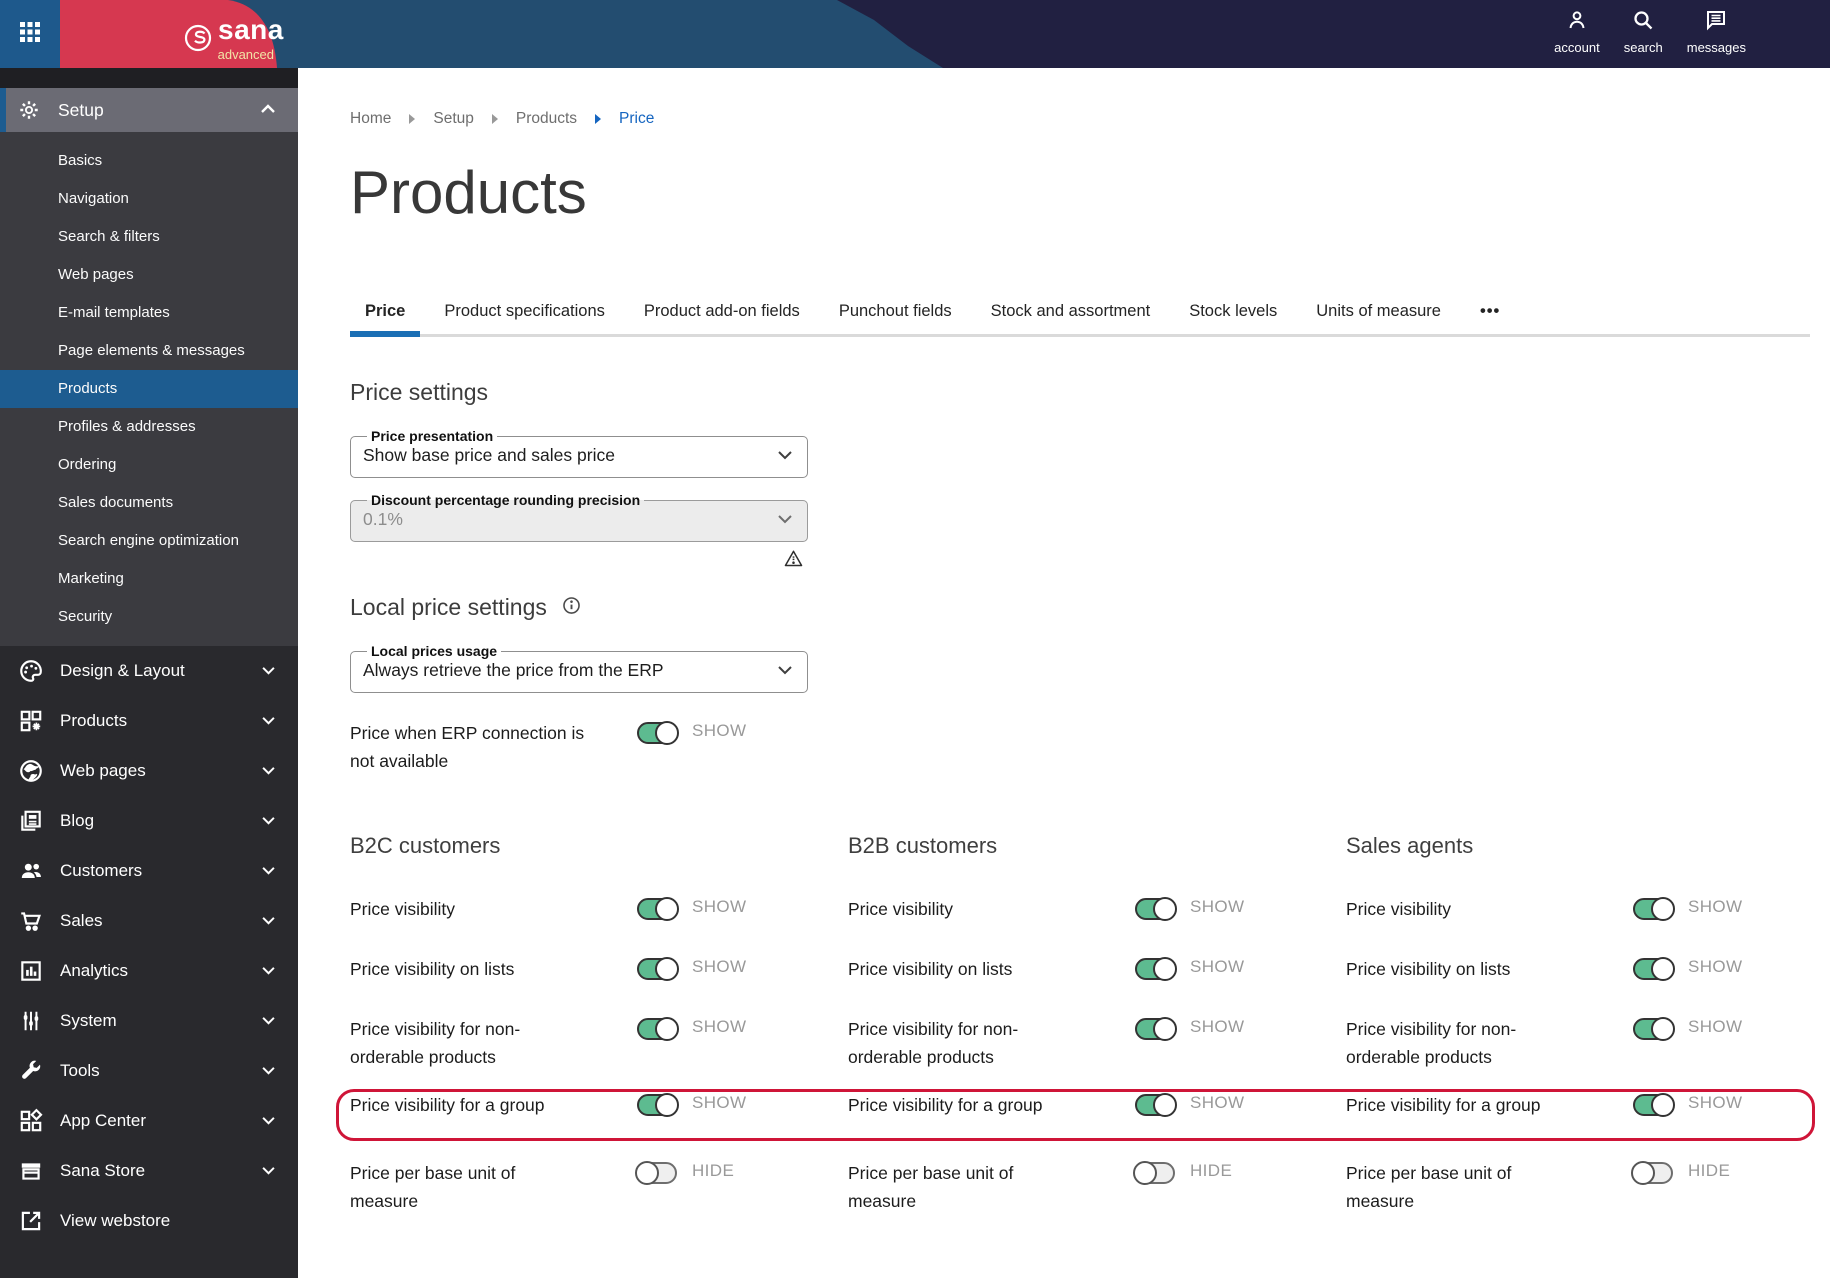  Describe the element at coordinates (1233, 318) in the screenshot. I see `tab-stock-levels: Stock levels` at that location.